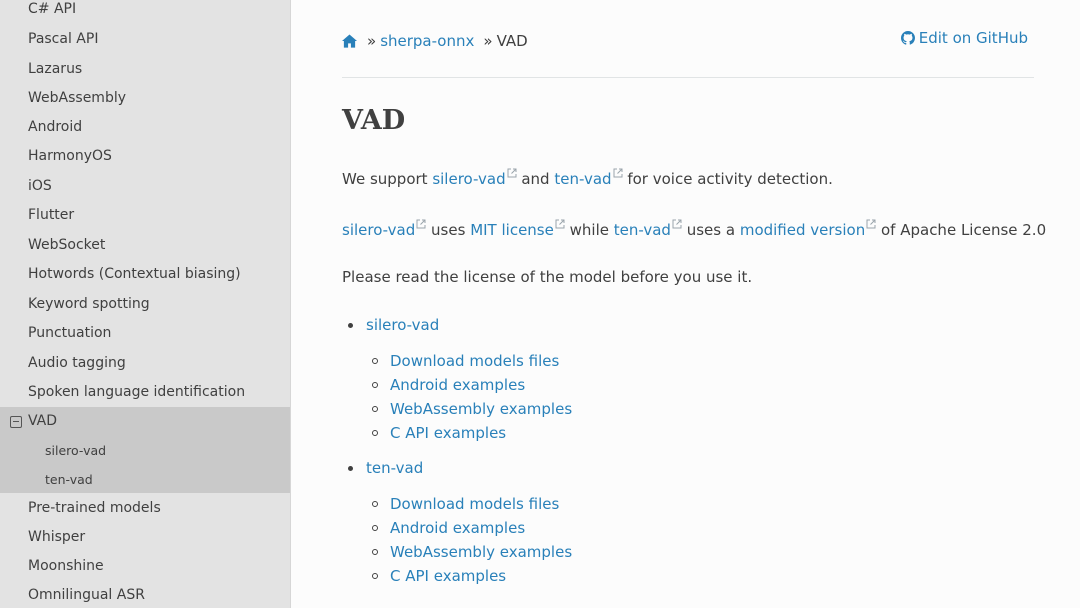  I want to click on text: for voice activity detection., so click(727, 179).